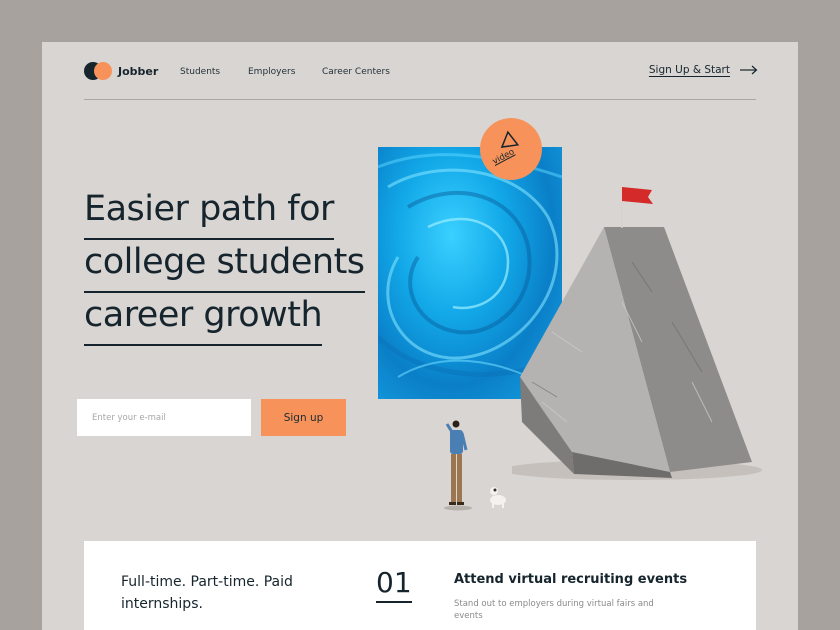 The height and width of the screenshot is (630, 840). Describe the element at coordinates (356, 72) in the screenshot. I see `nav-career-centers: Career Centers` at that location.